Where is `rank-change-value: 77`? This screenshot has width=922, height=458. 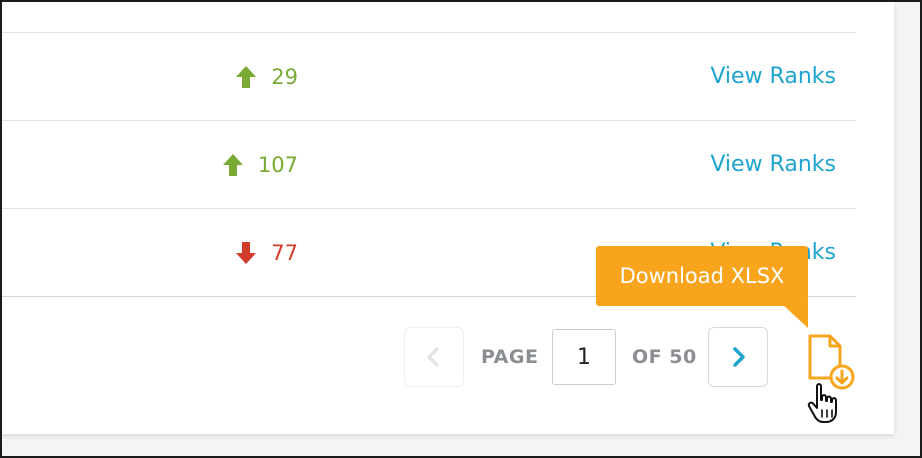 rank-change-value: 77 is located at coordinates (284, 253).